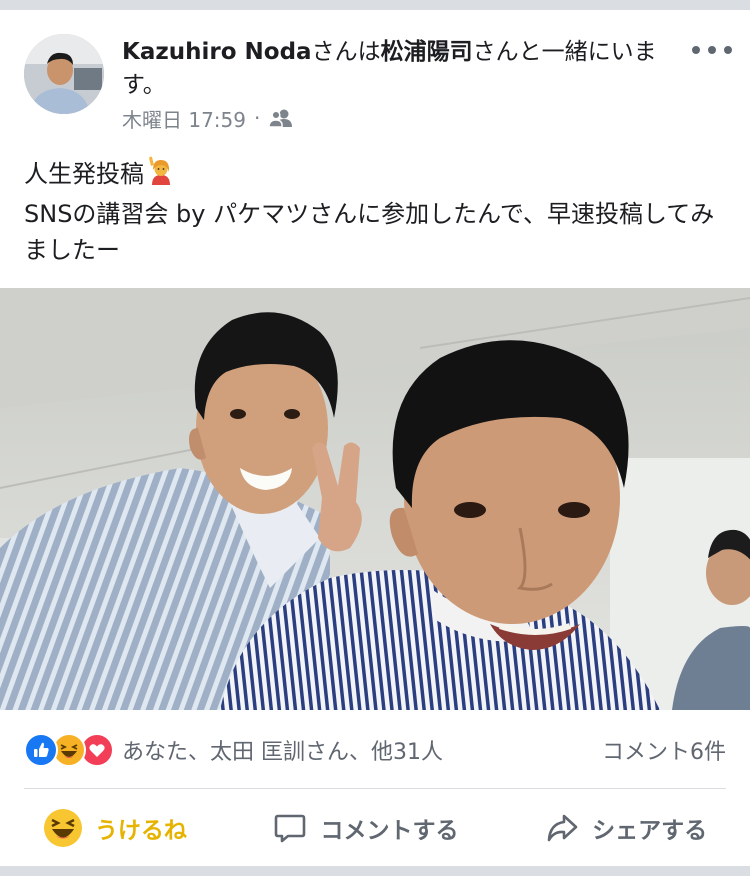 This screenshot has width=750, height=876. What do you see at coordinates (375, 5) in the screenshot?
I see `feed-top-separator` at bounding box center [375, 5].